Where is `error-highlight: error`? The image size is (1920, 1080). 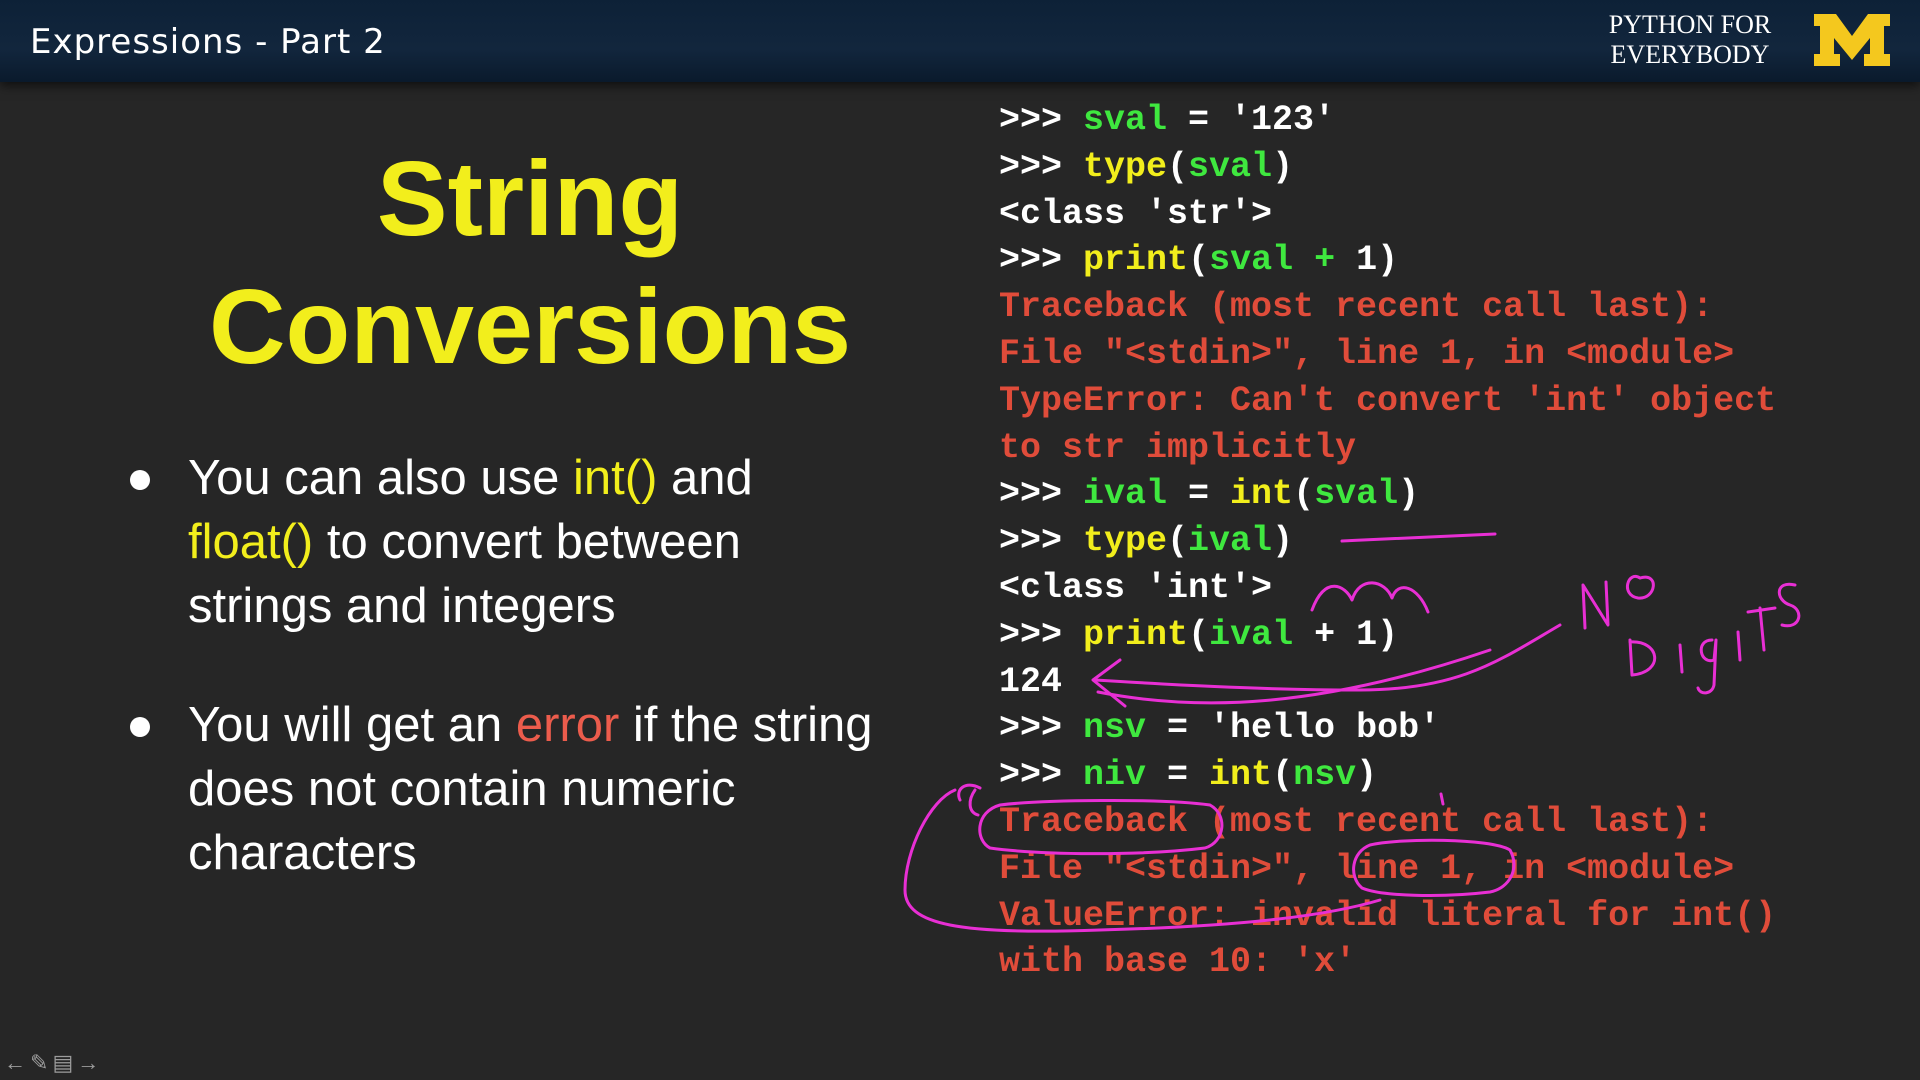 error-highlight: error is located at coordinates (567, 725).